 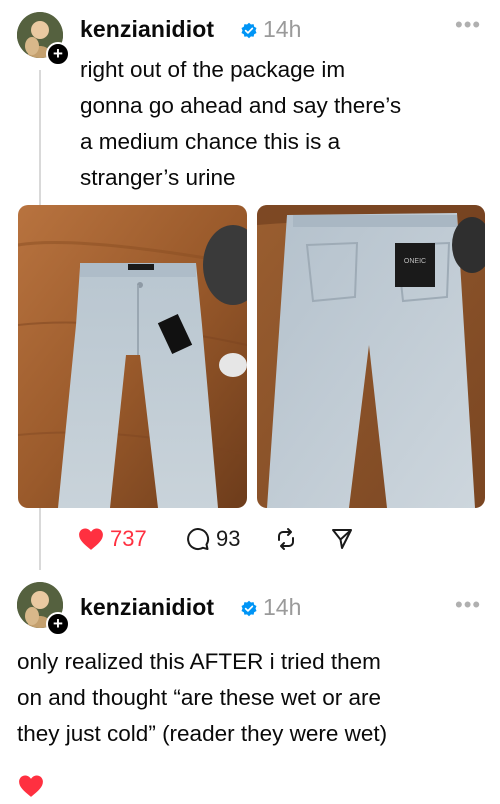 I want to click on comment-icon, so click(x=198, y=539).